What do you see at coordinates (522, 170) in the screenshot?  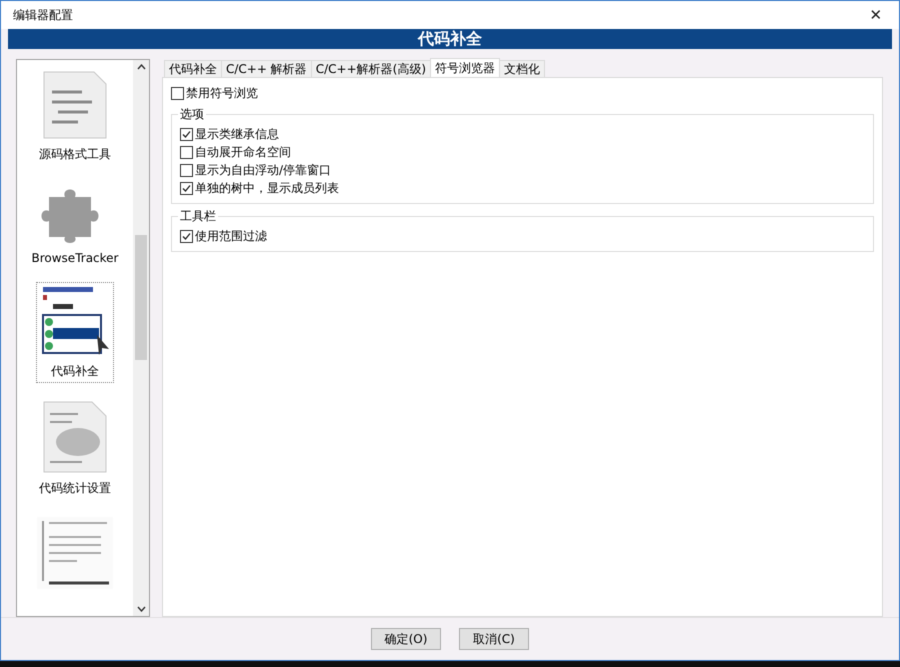 I see `checkbox-option: 显示为自由浮动/停靠窗口` at bounding box center [522, 170].